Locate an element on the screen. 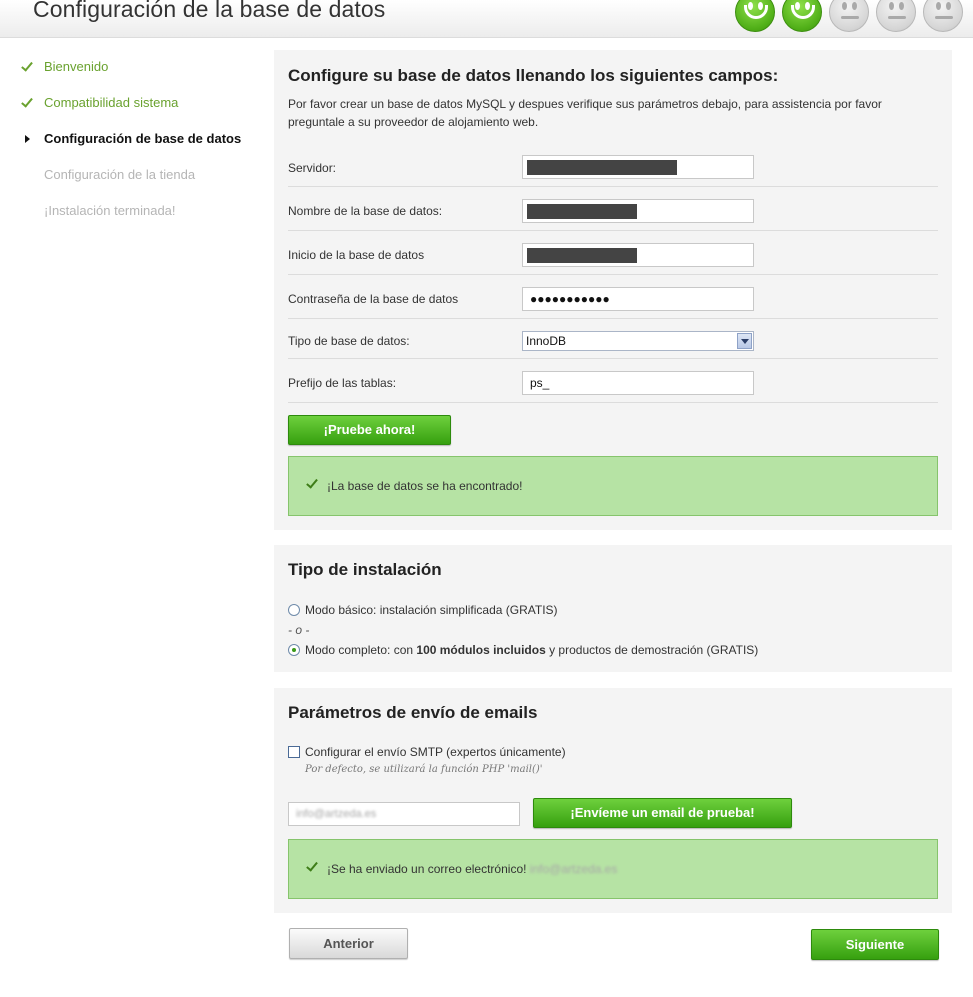 The height and width of the screenshot is (997, 973). step-label: Compatibilidad sistema is located at coordinates (111, 102).